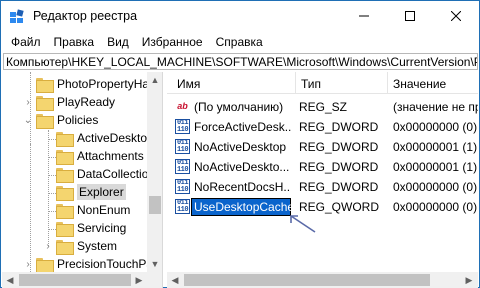 This screenshot has width=480, height=288. I want to click on list-horizontal-scrollbar: ◀ ▶, so click(322, 280).